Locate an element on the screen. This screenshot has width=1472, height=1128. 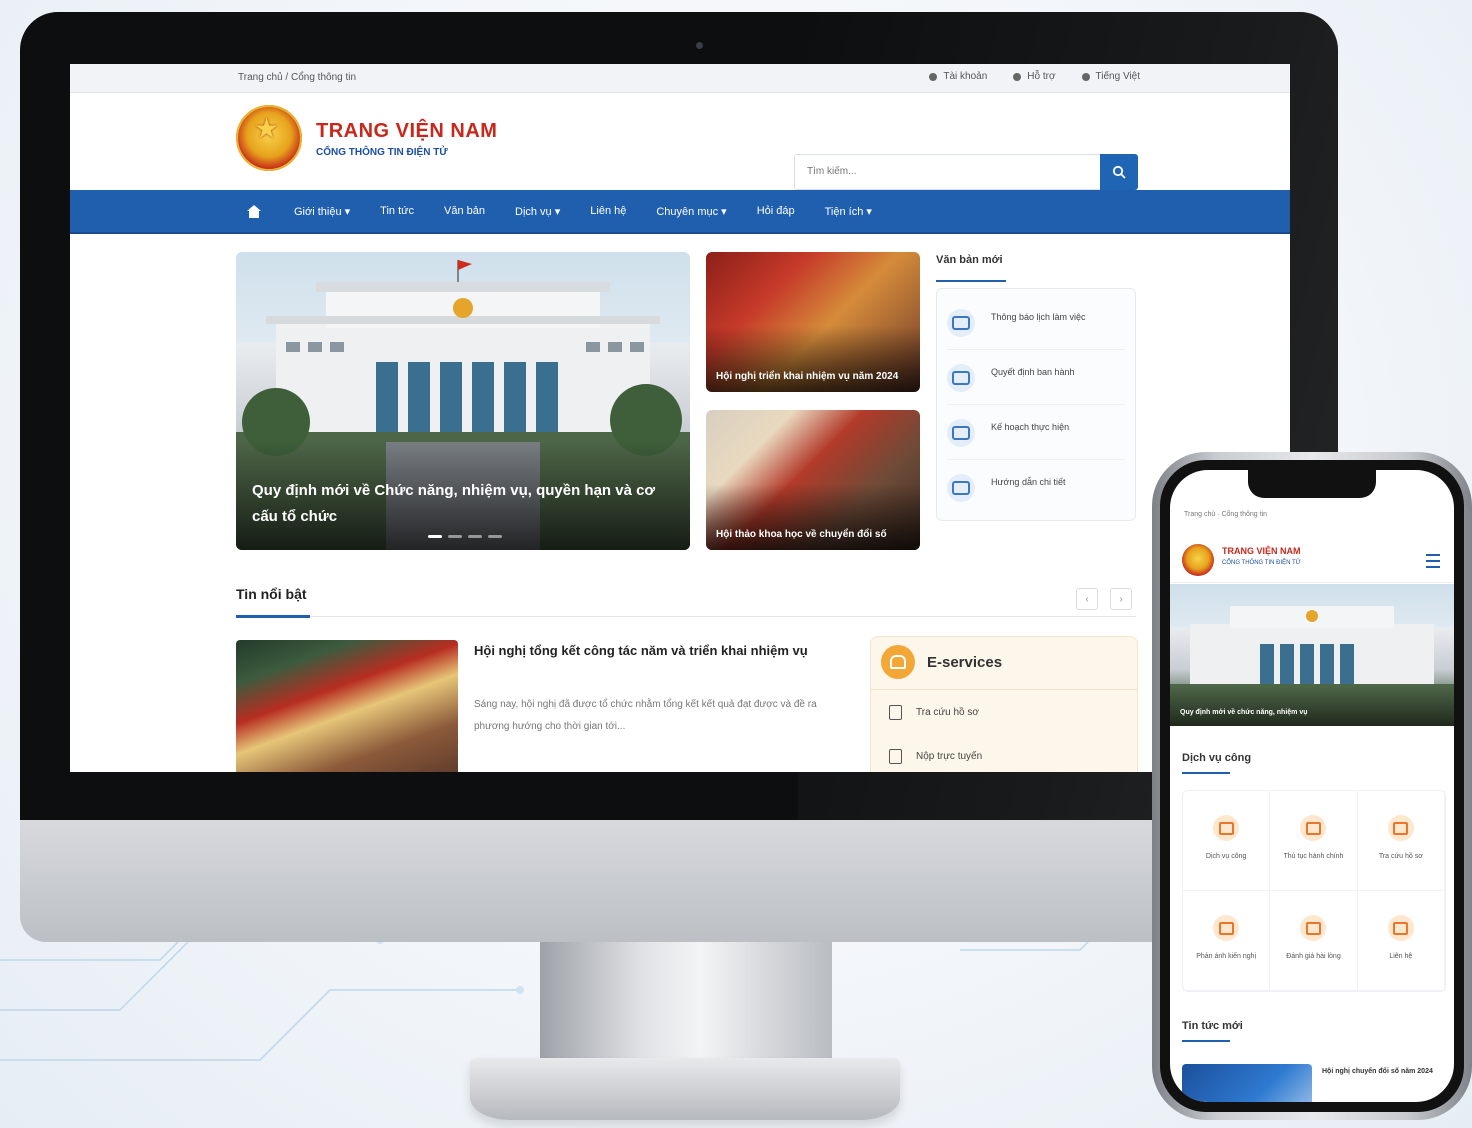
monitor-chin is located at coordinates (679, 881).